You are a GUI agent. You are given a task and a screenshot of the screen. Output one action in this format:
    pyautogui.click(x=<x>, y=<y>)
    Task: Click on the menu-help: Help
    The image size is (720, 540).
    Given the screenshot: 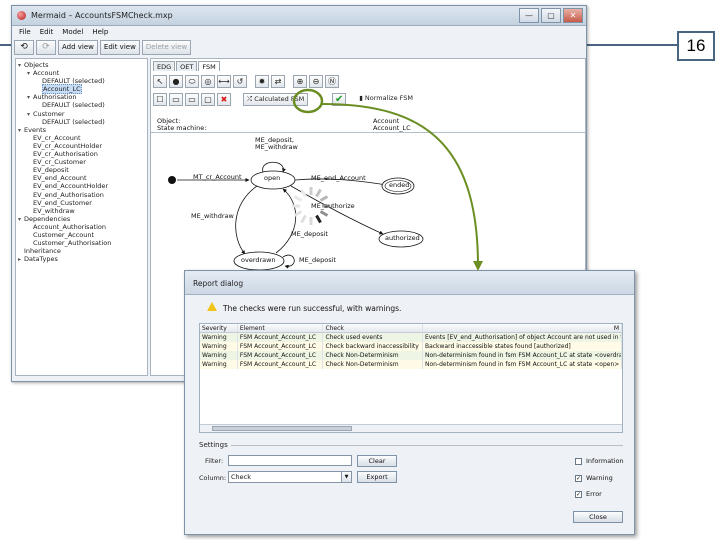 What is the action you would take?
    pyautogui.click(x=101, y=33)
    